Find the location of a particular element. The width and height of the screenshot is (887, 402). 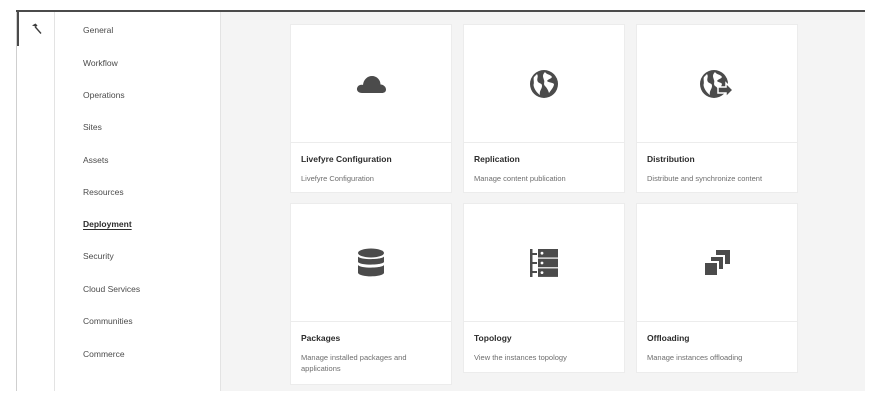

card-title: Distribution is located at coordinates (671, 159).